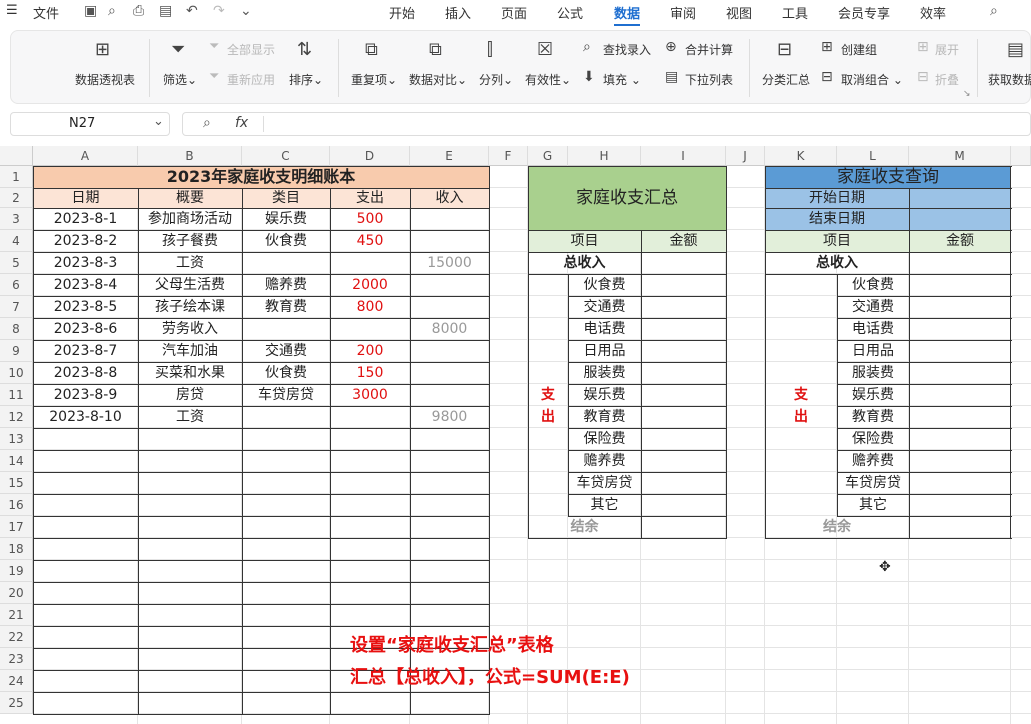  I want to click on column-header-h: H, so click(604, 156).